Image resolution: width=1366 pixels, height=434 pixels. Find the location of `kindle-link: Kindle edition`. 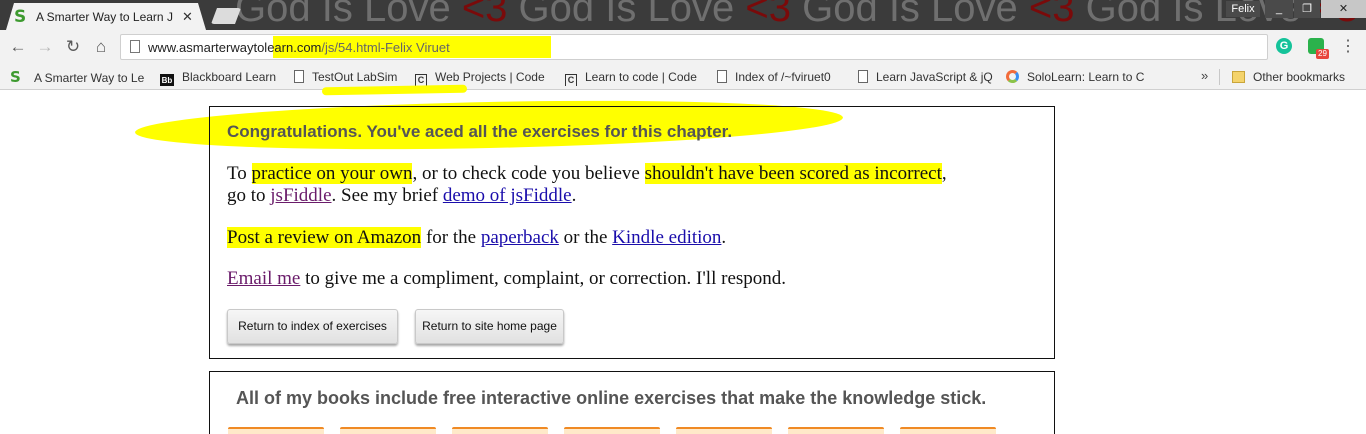

kindle-link: Kindle edition is located at coordinates (666, 237).